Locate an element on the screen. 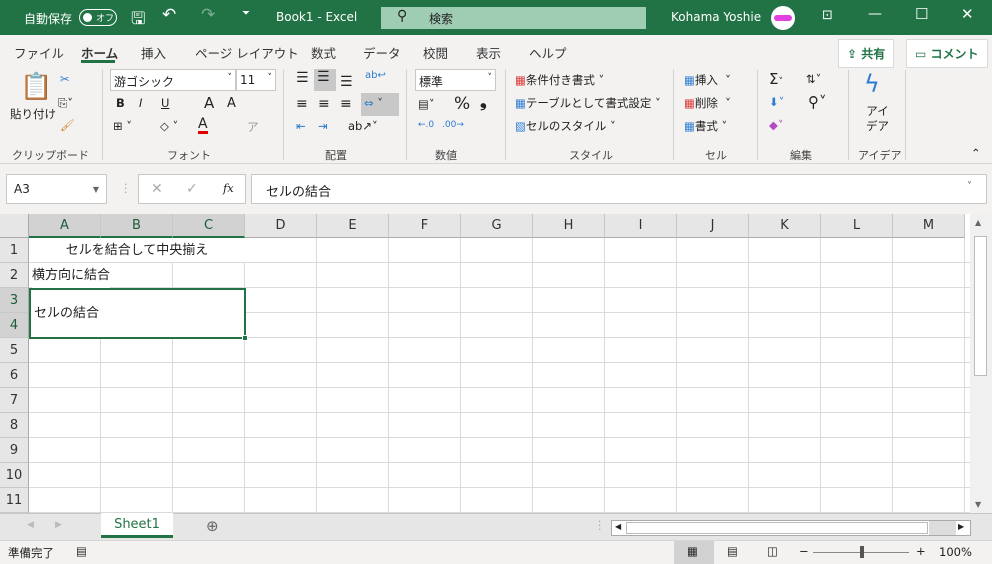  share-button: ⇪ 共有 is located at coordinates (866, 53).